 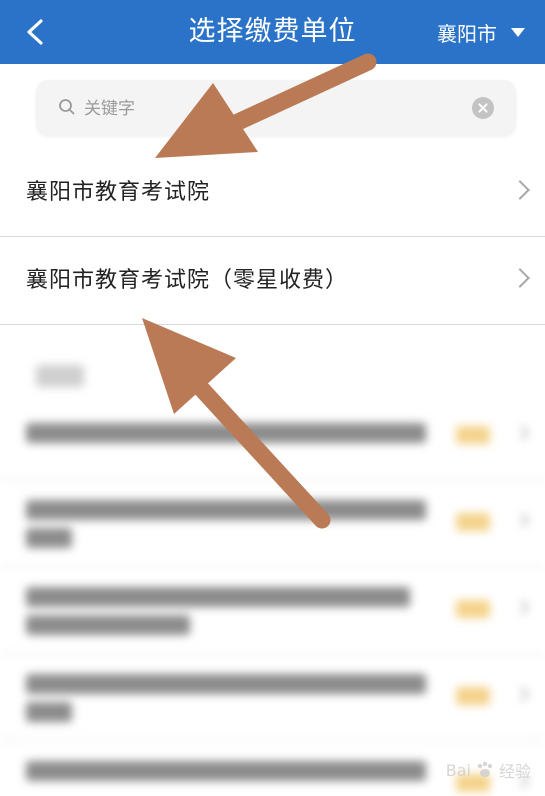 I want to click on search-area, so click(x=272, y=107).